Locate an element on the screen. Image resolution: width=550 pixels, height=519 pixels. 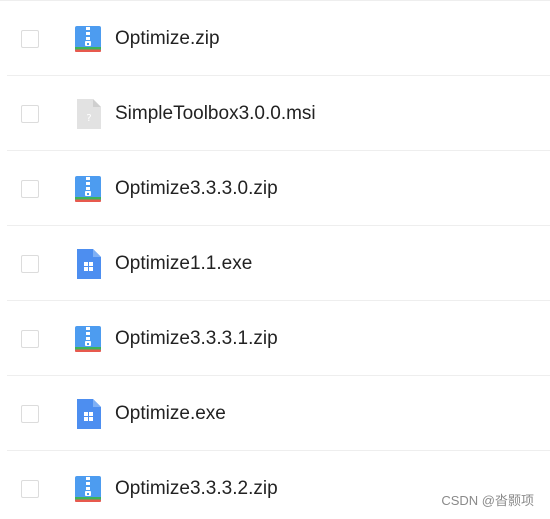
unknown-file-icon: ? is located at coordinates (88, 113).